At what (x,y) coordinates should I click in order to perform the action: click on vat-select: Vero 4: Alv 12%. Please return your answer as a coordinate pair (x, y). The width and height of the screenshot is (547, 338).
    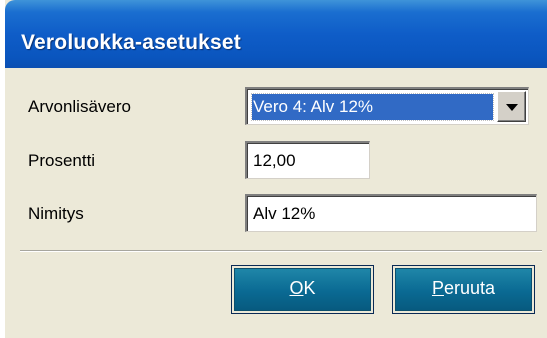
    Looking at the image, I should click on (387, 106).